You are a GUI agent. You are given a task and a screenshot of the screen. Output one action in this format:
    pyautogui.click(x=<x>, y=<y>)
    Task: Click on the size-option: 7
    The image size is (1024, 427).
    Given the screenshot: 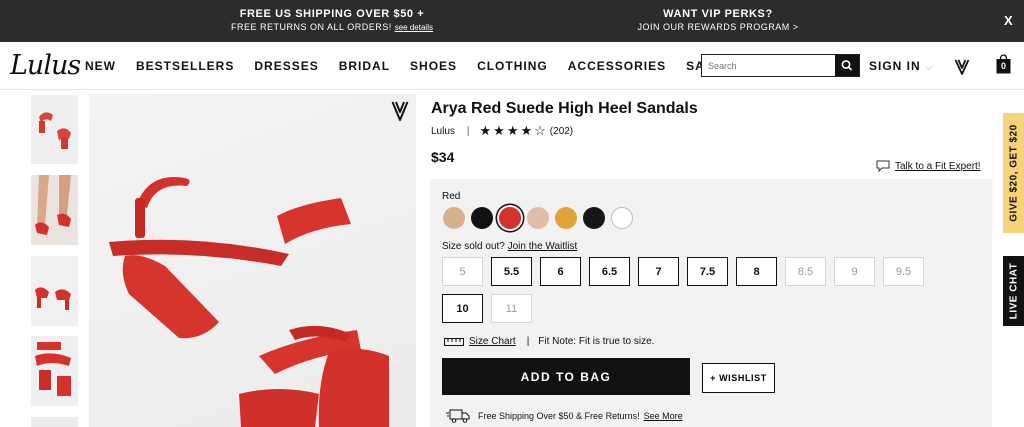 What is the action you would take?
    pyautogui.click(x=658, y=271)
    